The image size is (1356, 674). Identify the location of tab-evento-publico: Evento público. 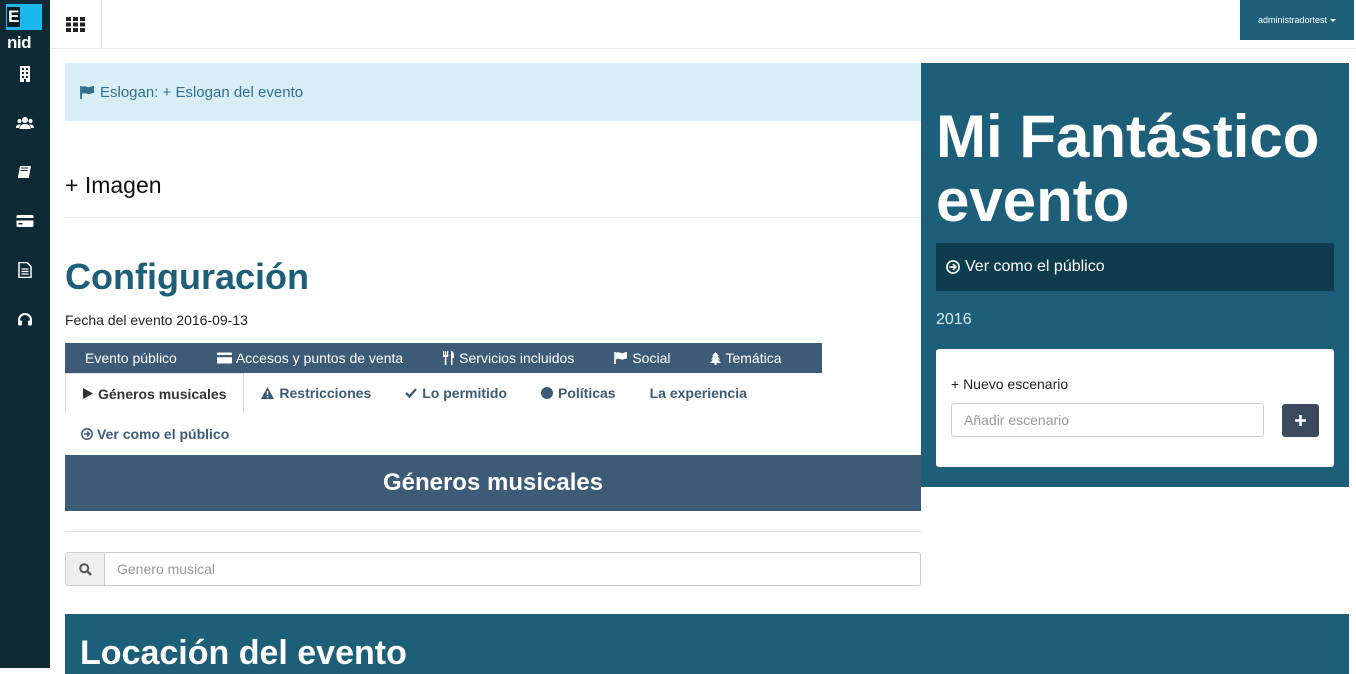
(131, 358).